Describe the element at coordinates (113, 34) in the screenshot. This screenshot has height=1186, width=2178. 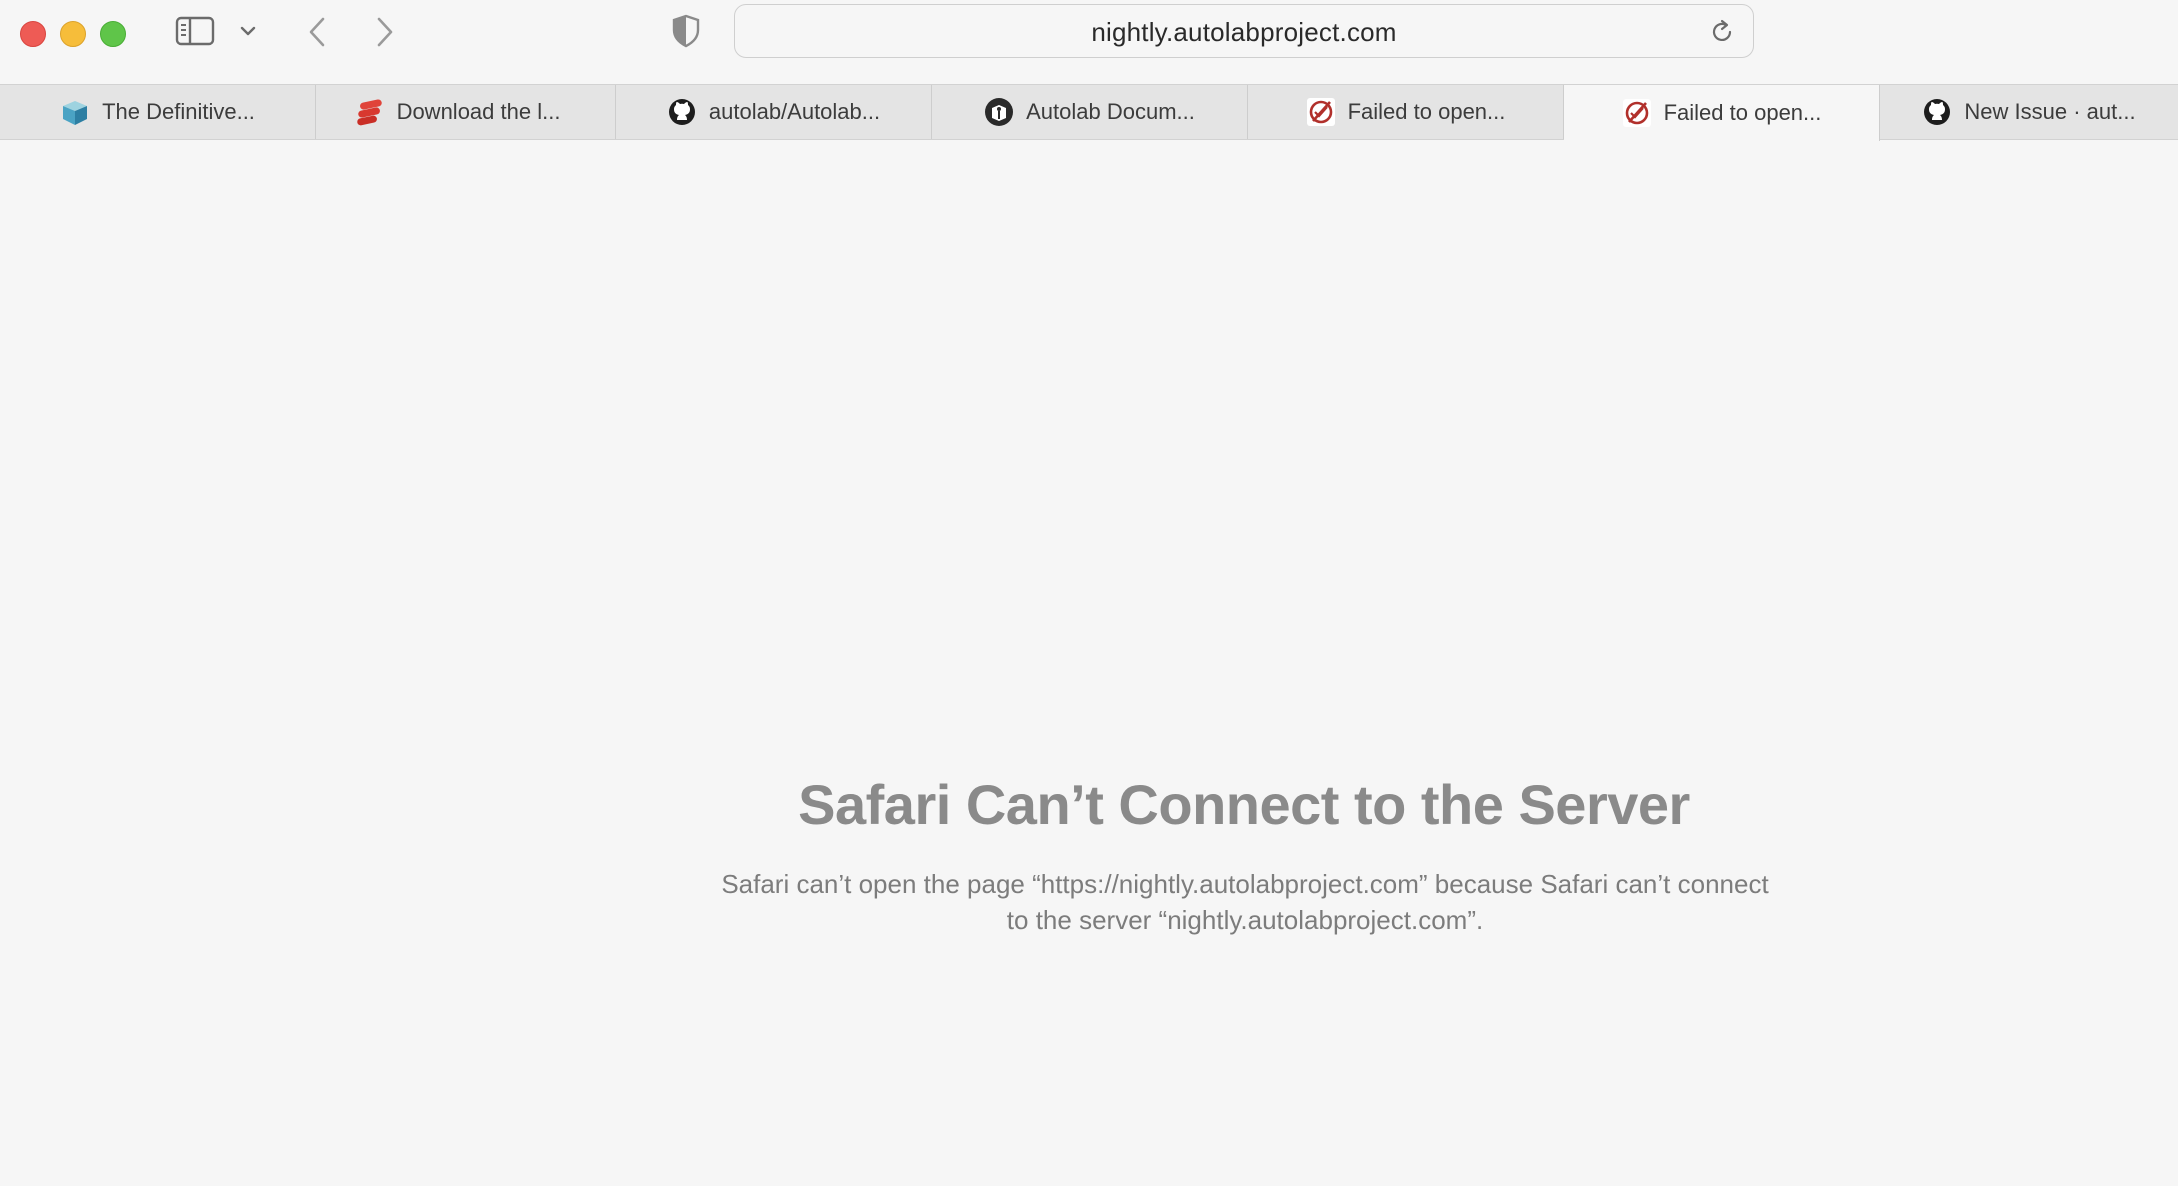
I see `zoom-window-button` at that location.